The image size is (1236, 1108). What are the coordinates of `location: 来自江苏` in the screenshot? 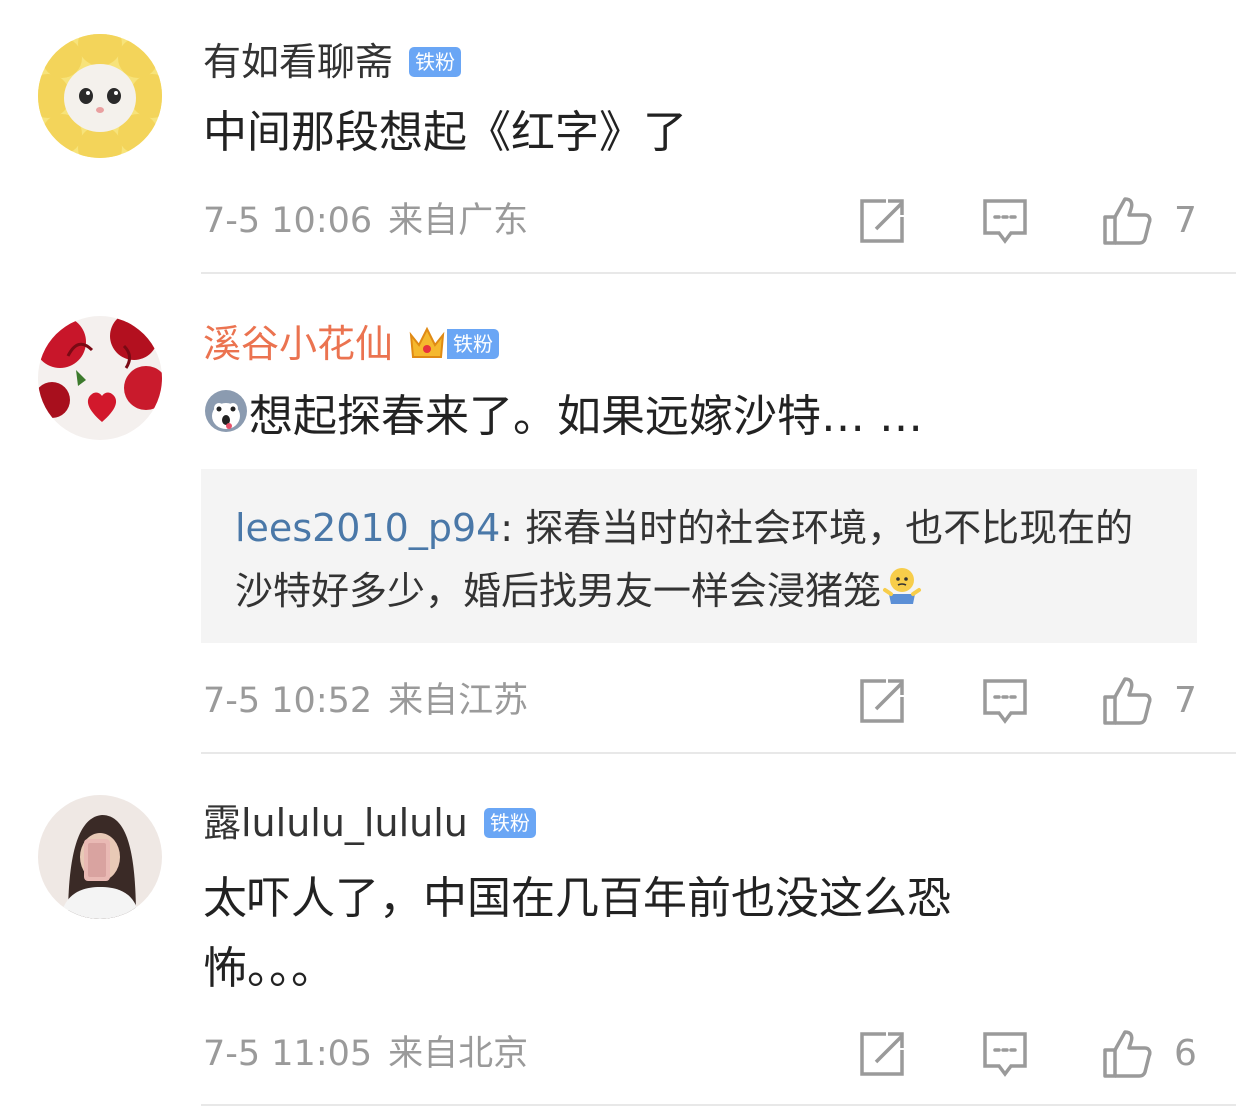 It's located at (458, 701).